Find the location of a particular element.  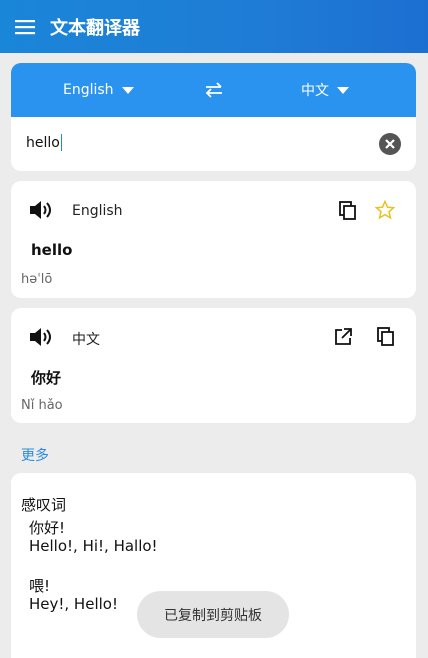

swap-languages-button is located at coordinates (214, 90).